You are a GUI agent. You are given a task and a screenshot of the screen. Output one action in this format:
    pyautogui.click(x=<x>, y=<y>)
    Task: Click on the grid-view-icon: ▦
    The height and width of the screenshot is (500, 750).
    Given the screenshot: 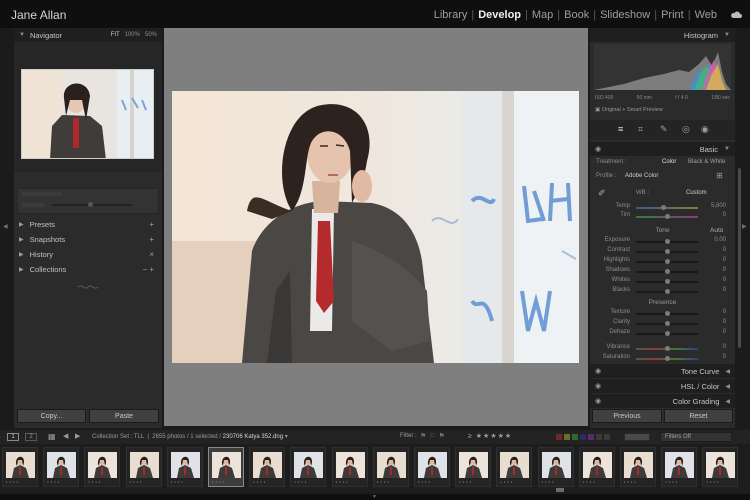 What is the action you would take?
    pyautogui.click(x=52, y=436)
    